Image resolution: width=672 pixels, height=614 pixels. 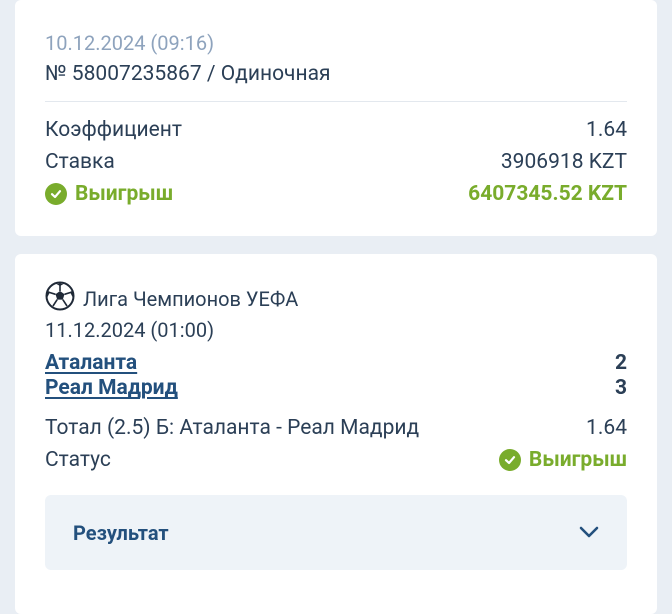 I want to click on team2-score: 3, so click(x=620, y=388).